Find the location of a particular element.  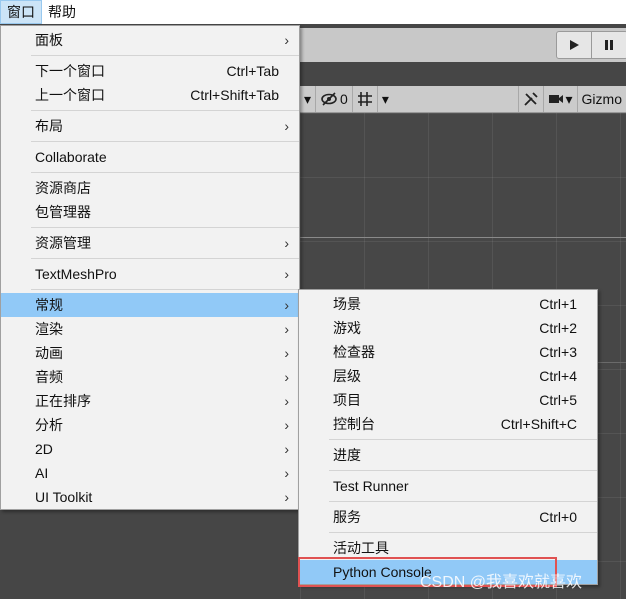

menu-item-shortcut: Ctrl+5 is located at coordinates (558, 400).